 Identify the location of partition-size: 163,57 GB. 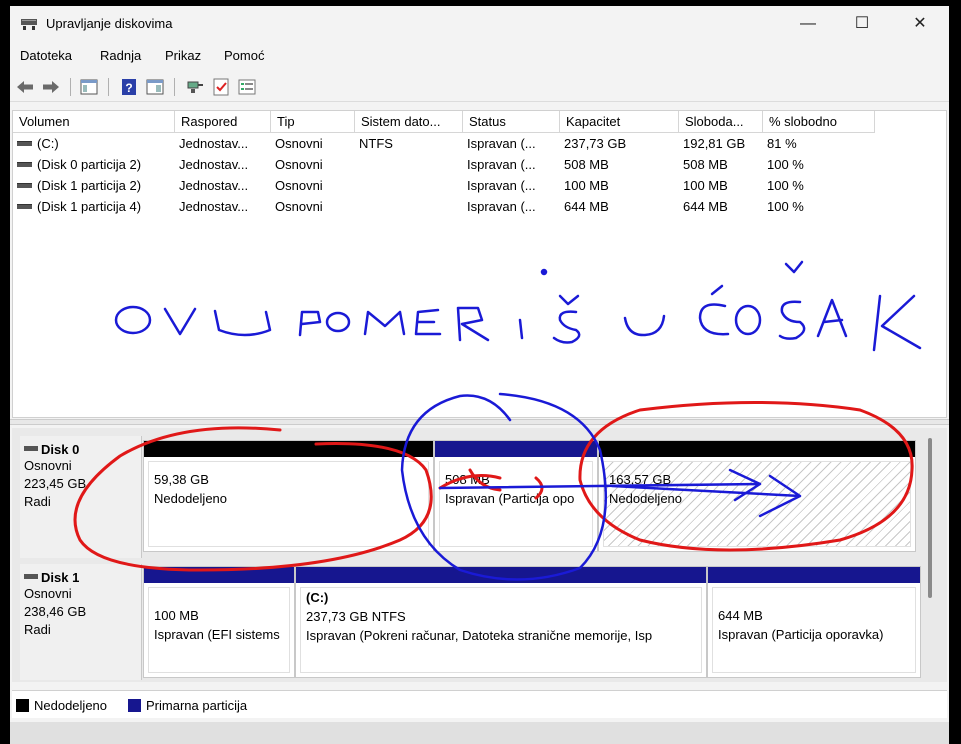
(640, 479).